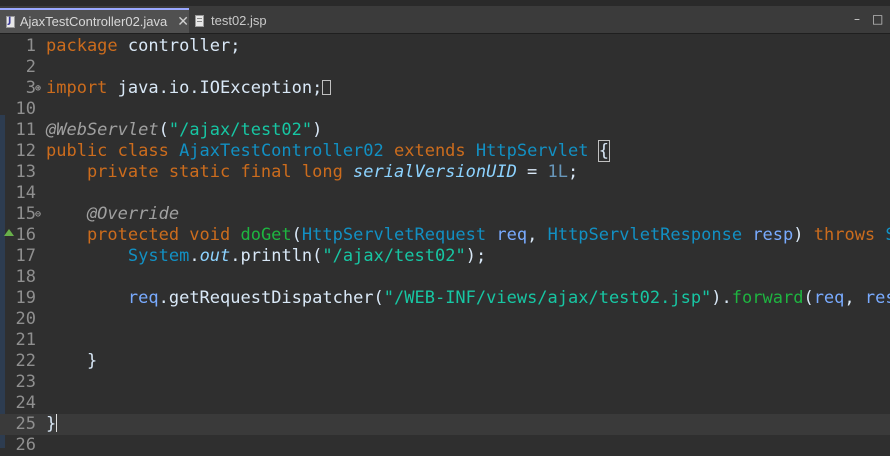  Describe the element at coordinates (476, 256) in the screenshot. I see `code-token: );` at that location.